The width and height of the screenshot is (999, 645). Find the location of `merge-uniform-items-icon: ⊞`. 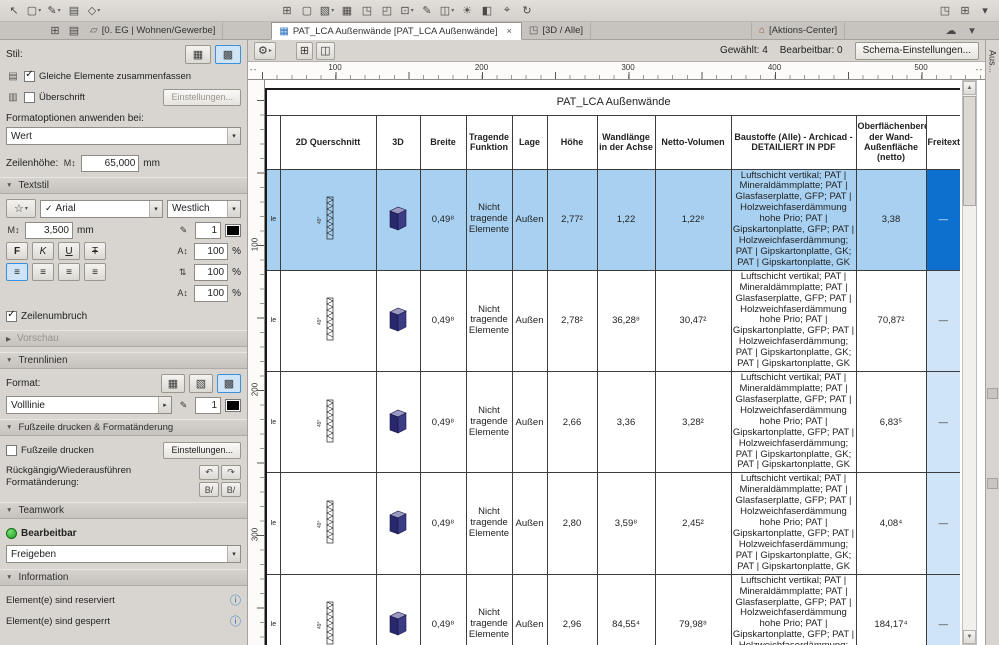

merge-uniform-items-icon: ⊞ is located at coordinates (304, 50).